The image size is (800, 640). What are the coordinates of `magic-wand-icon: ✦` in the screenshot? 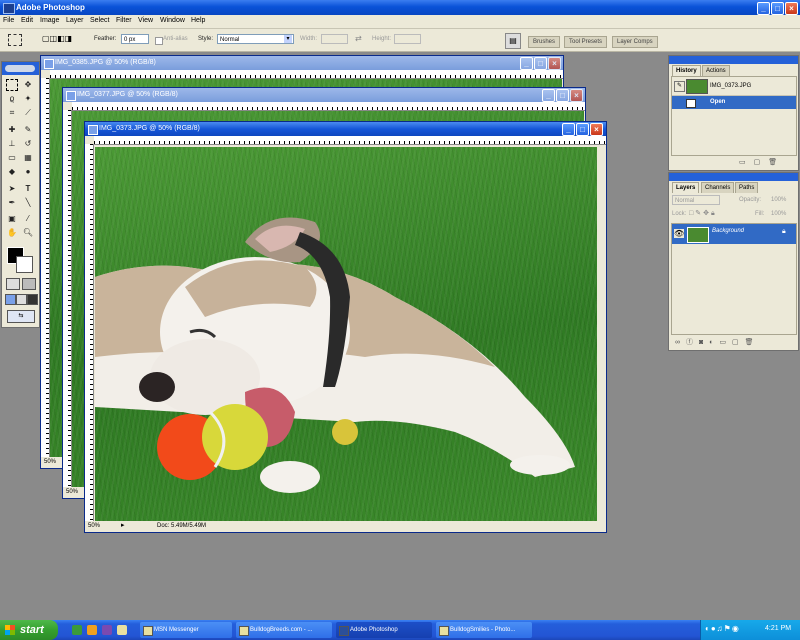 It's located at (28, 99).